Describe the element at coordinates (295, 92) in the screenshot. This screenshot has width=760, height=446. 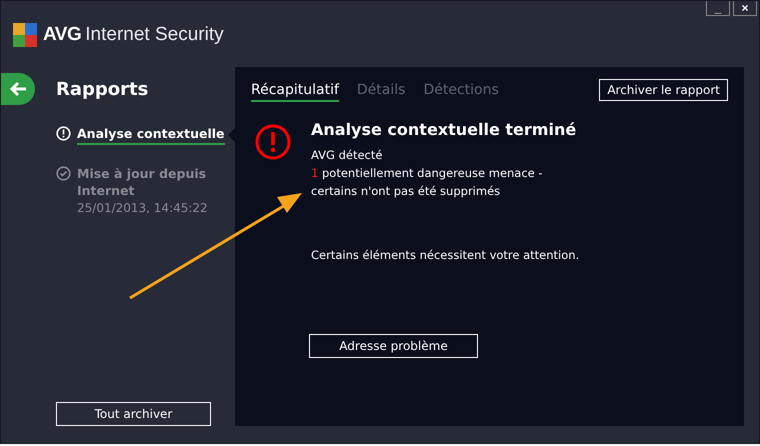
I see `tab: Récapitulatif` at that location.